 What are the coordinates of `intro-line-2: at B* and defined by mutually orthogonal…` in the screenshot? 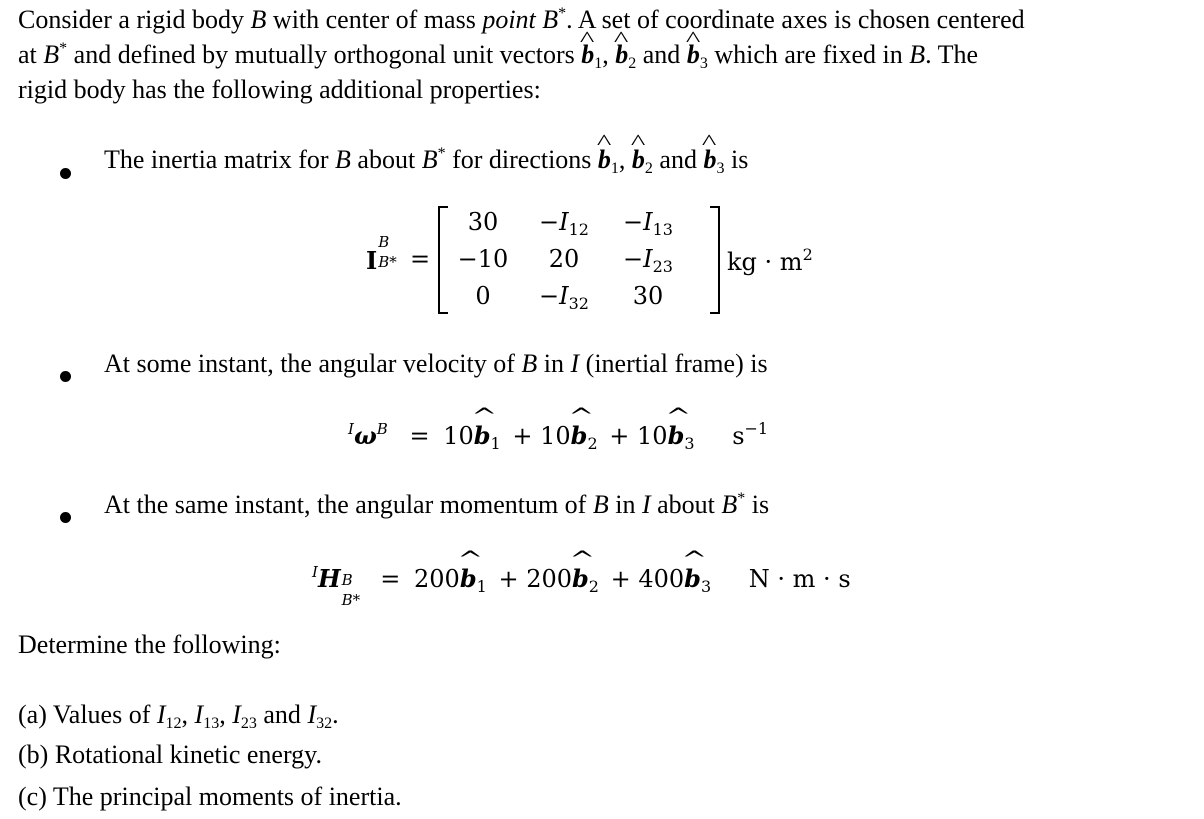 It's located at (521, 54).